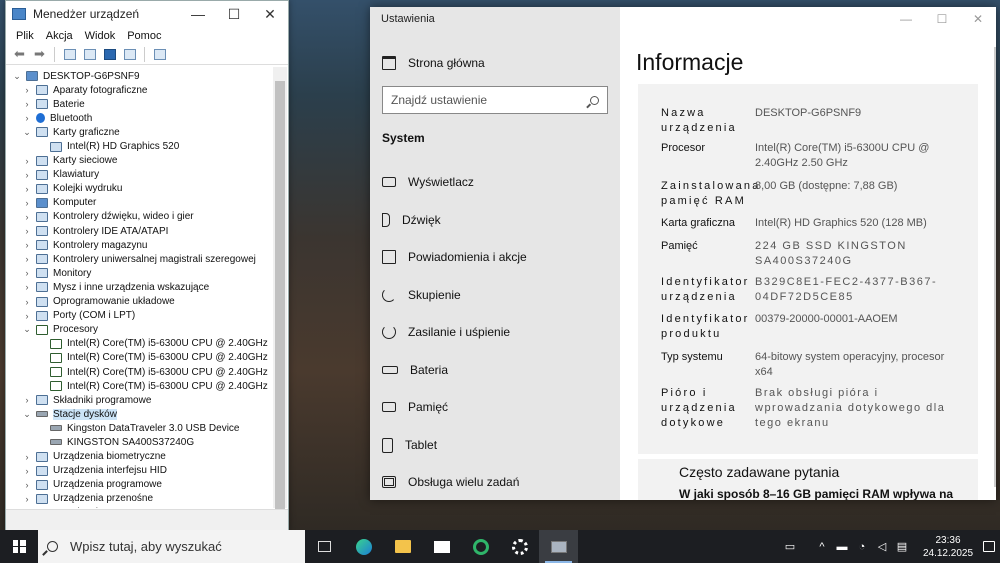  I want to click on device-category: › Kolejki wydruku, so click(140, 189).